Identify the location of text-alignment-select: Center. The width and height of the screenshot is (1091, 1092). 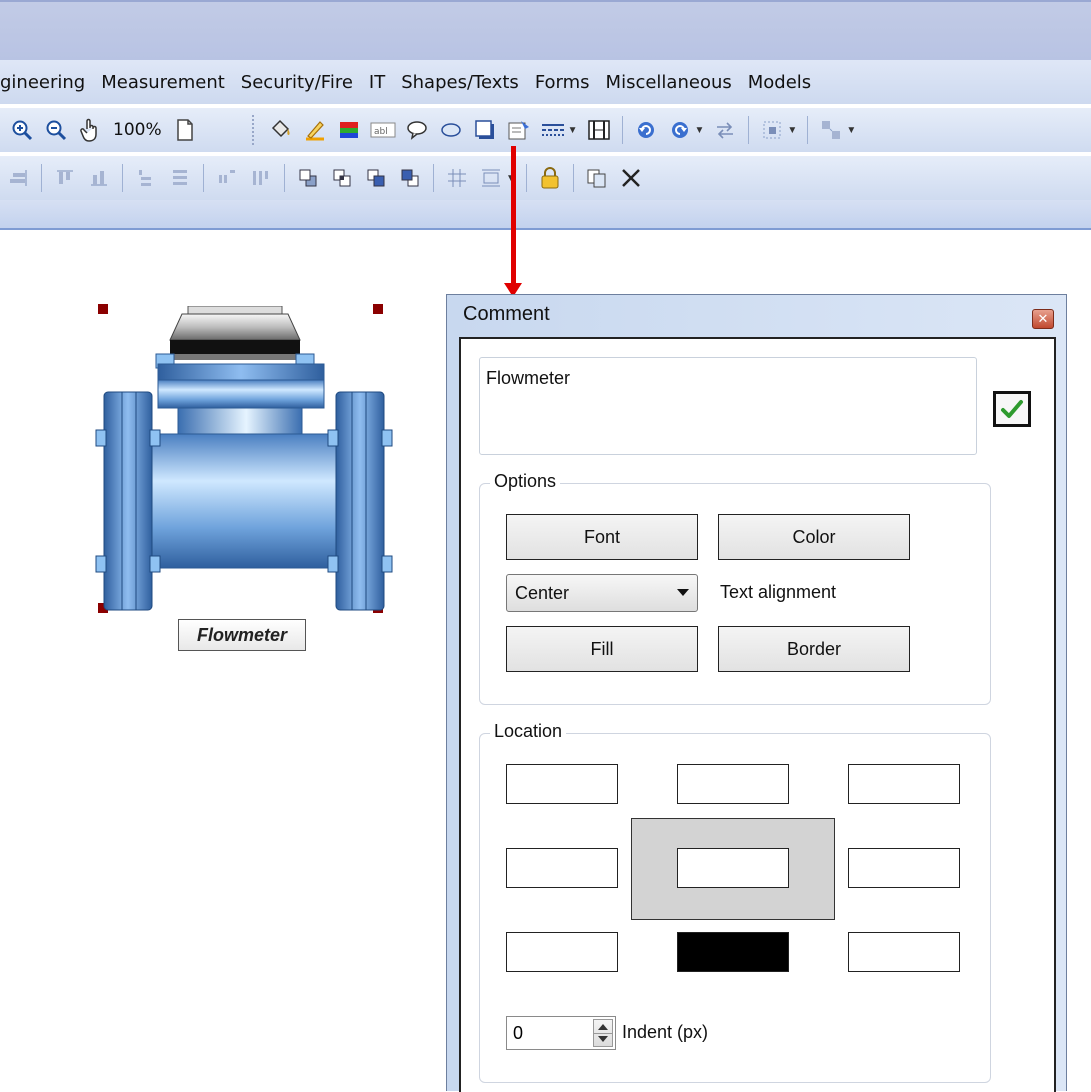
(602, 593).